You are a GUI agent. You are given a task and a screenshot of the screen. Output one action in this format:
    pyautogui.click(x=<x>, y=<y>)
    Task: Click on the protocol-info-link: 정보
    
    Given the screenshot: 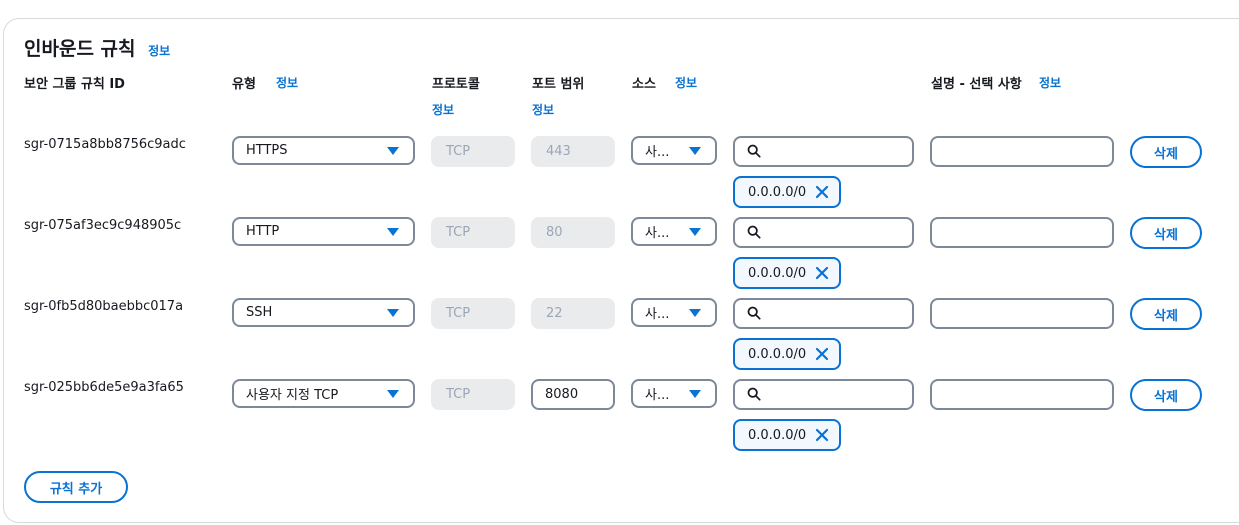 What is the action you would take?
    pyautogui.click(x=443, y=109)
    